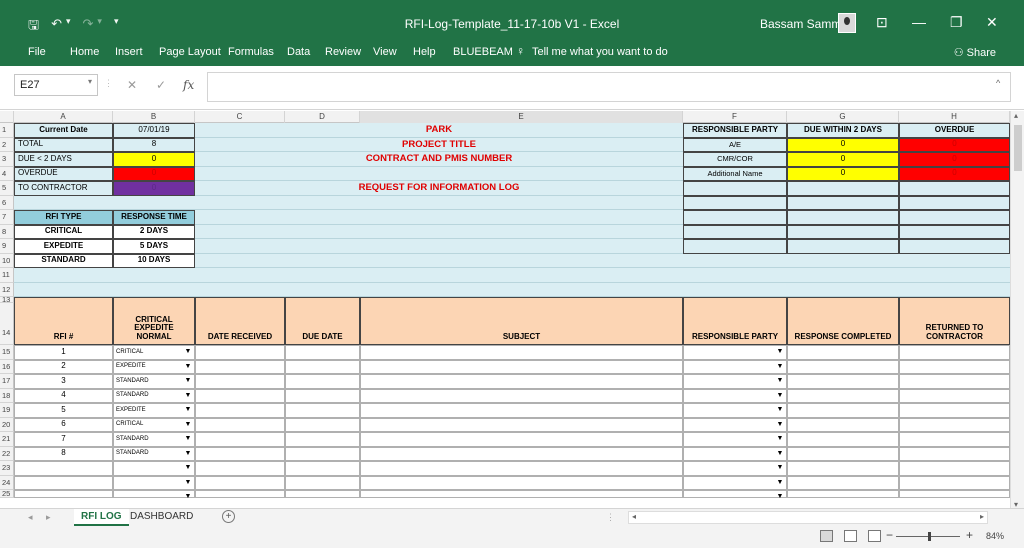 The image size is (1024, 548). Describe the element at coordinates (7, 202) in the screenshot. I see `row-header-6: 6` at that location.